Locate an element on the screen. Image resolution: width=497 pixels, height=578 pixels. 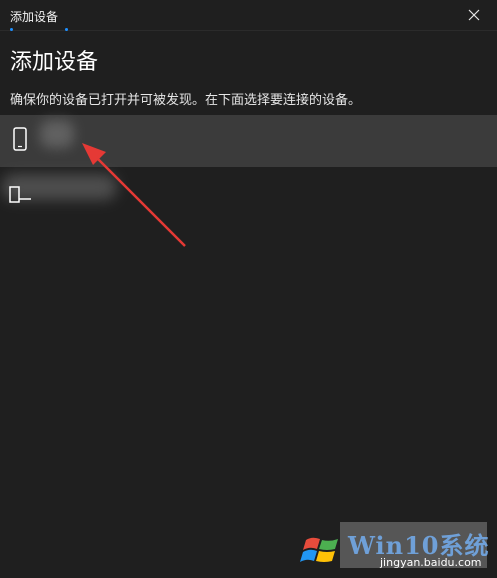
window-title: 添加设备 is located at coordinates (34, 17).